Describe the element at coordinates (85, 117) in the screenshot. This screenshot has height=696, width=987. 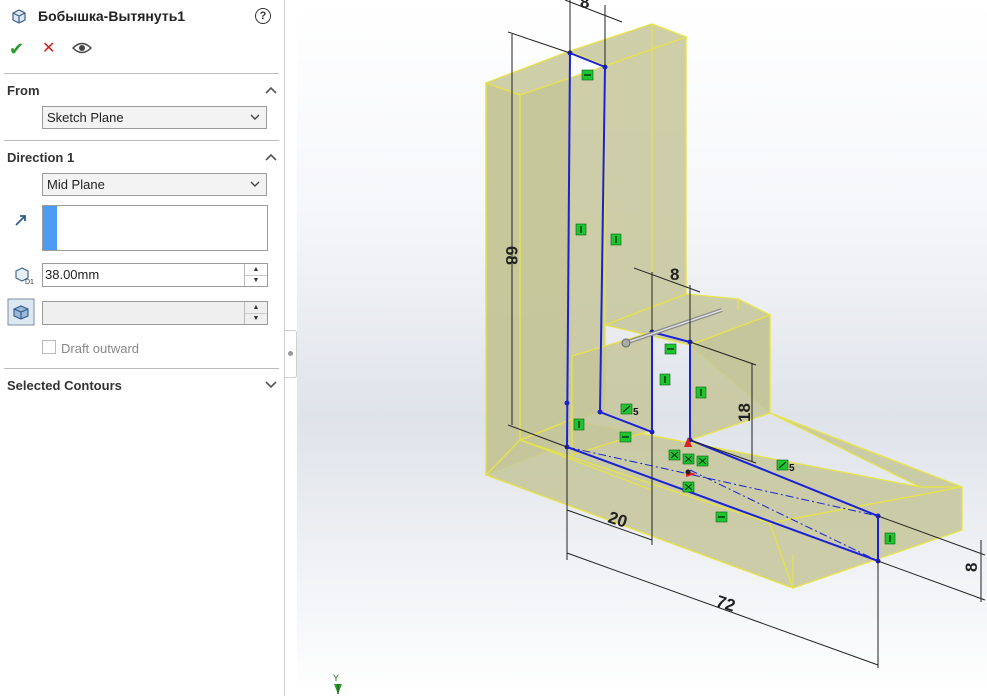
I see `from-select-value: Sketch Plane` at that location.